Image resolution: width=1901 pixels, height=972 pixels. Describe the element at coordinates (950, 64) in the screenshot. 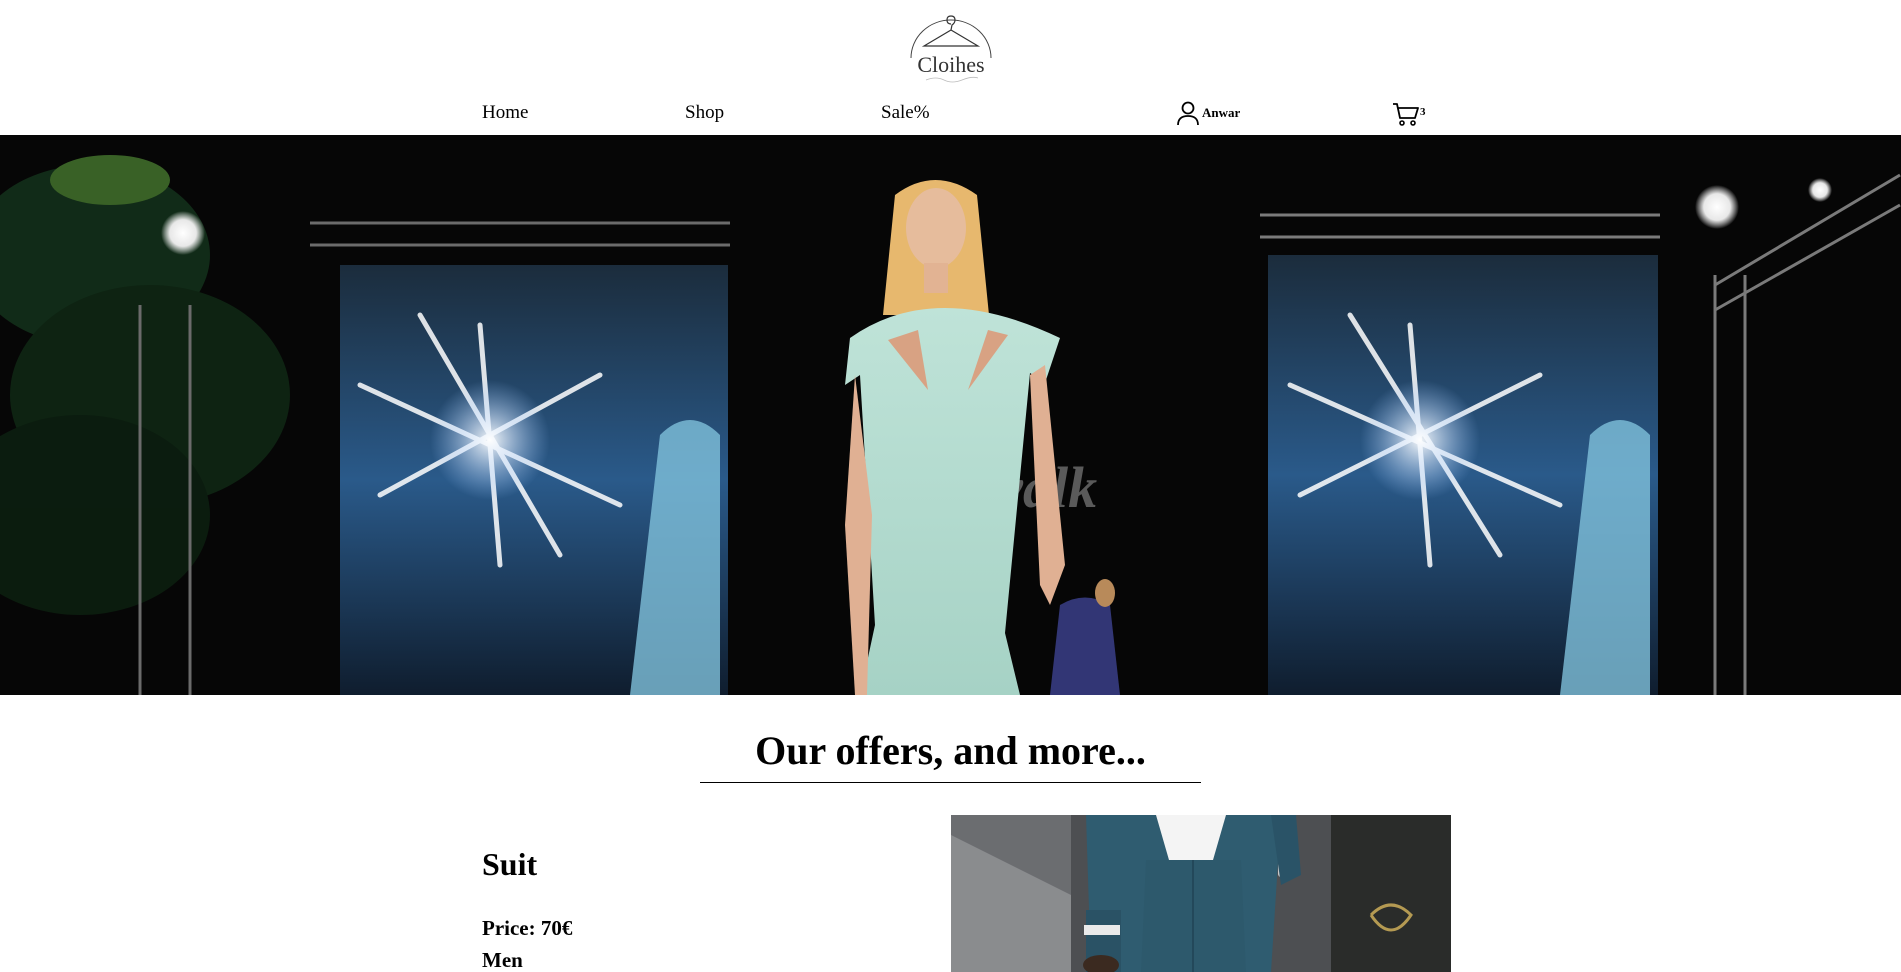

I see `logo-wordmark: Cloihes` at that location.